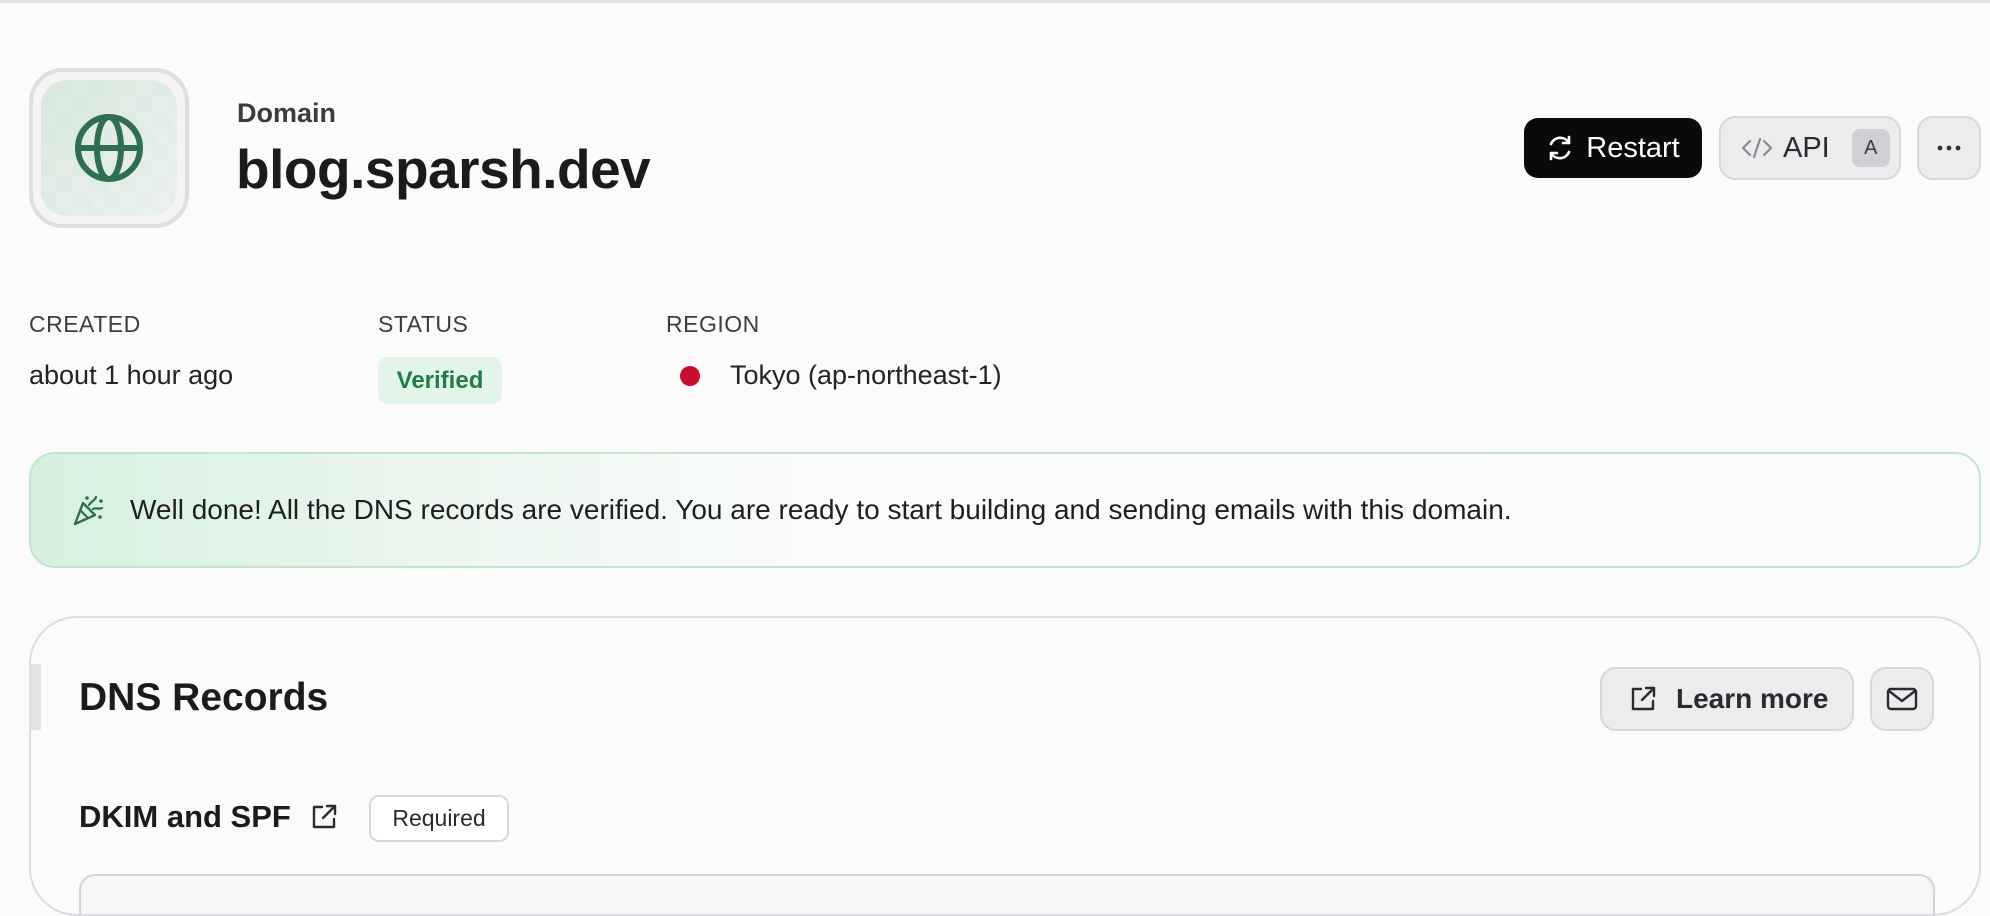 This screenshot has height=916, width=1990. What do you see at coordinates (443, 169) in the screenshot?
I see `page-title: blog.sparsh.dev` at bounding box center [443, 169].